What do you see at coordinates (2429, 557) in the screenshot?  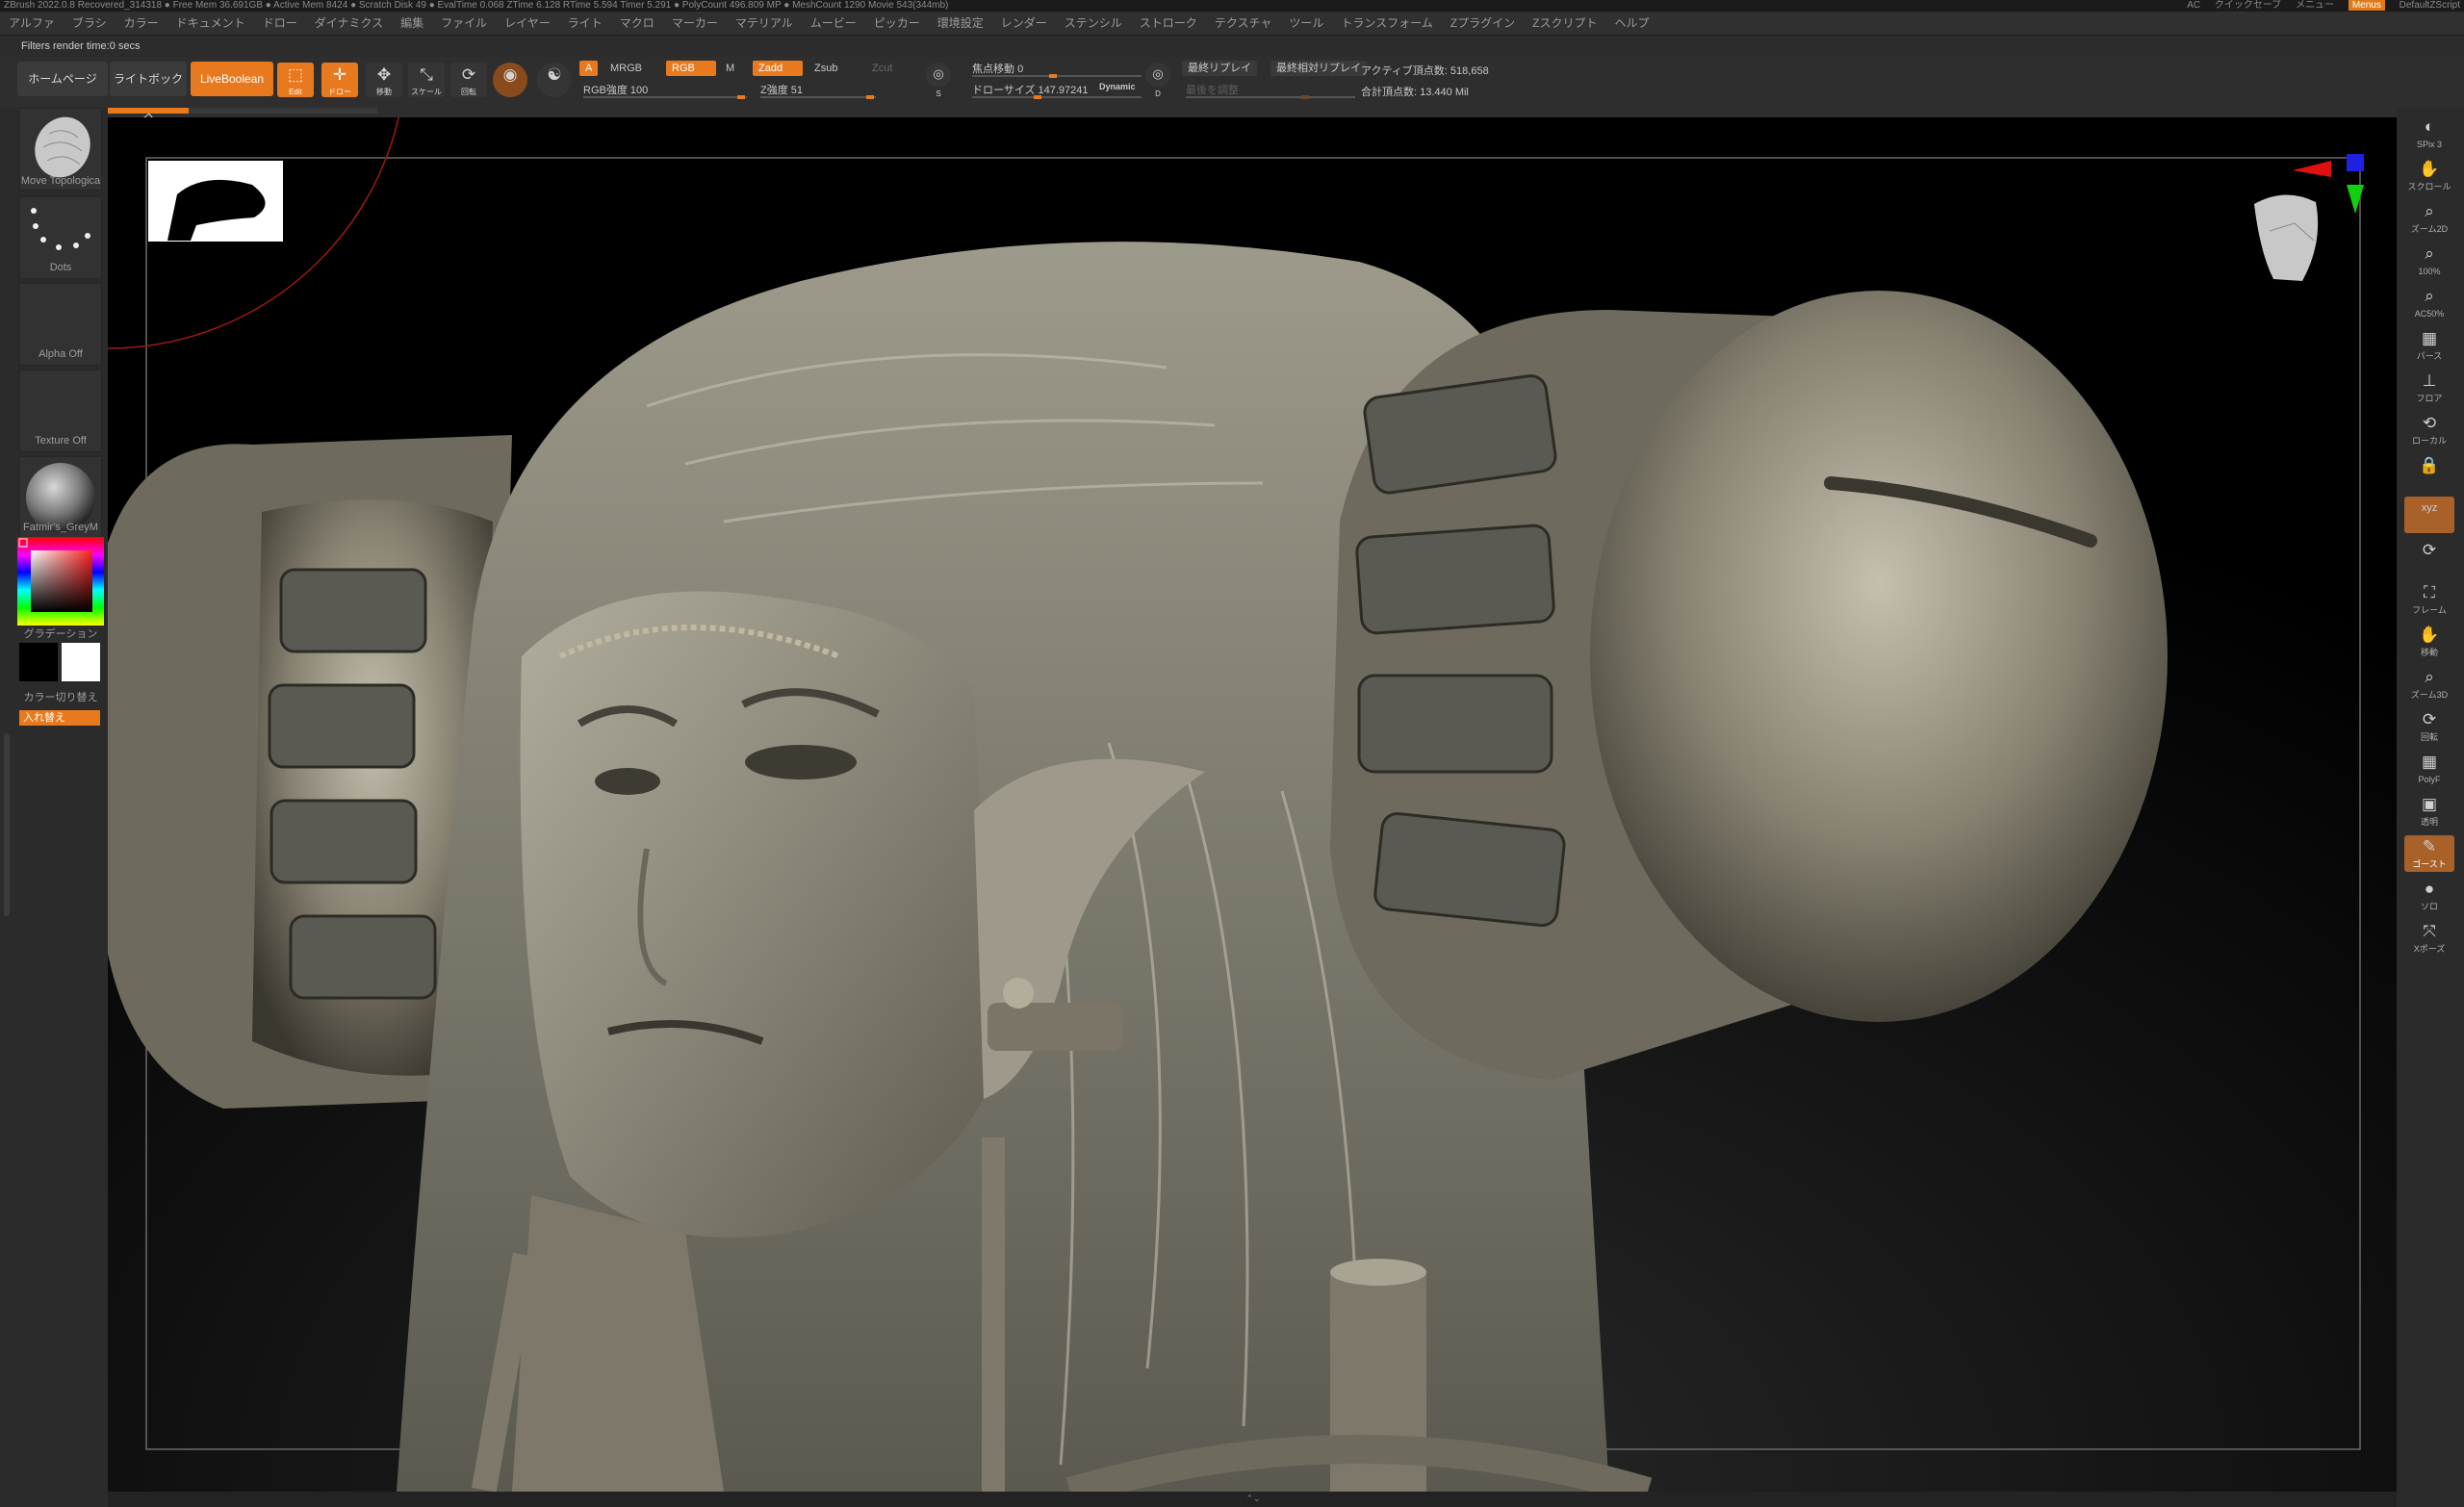 I see `sym-button: ⟳` at bounding box center [2429, 557].